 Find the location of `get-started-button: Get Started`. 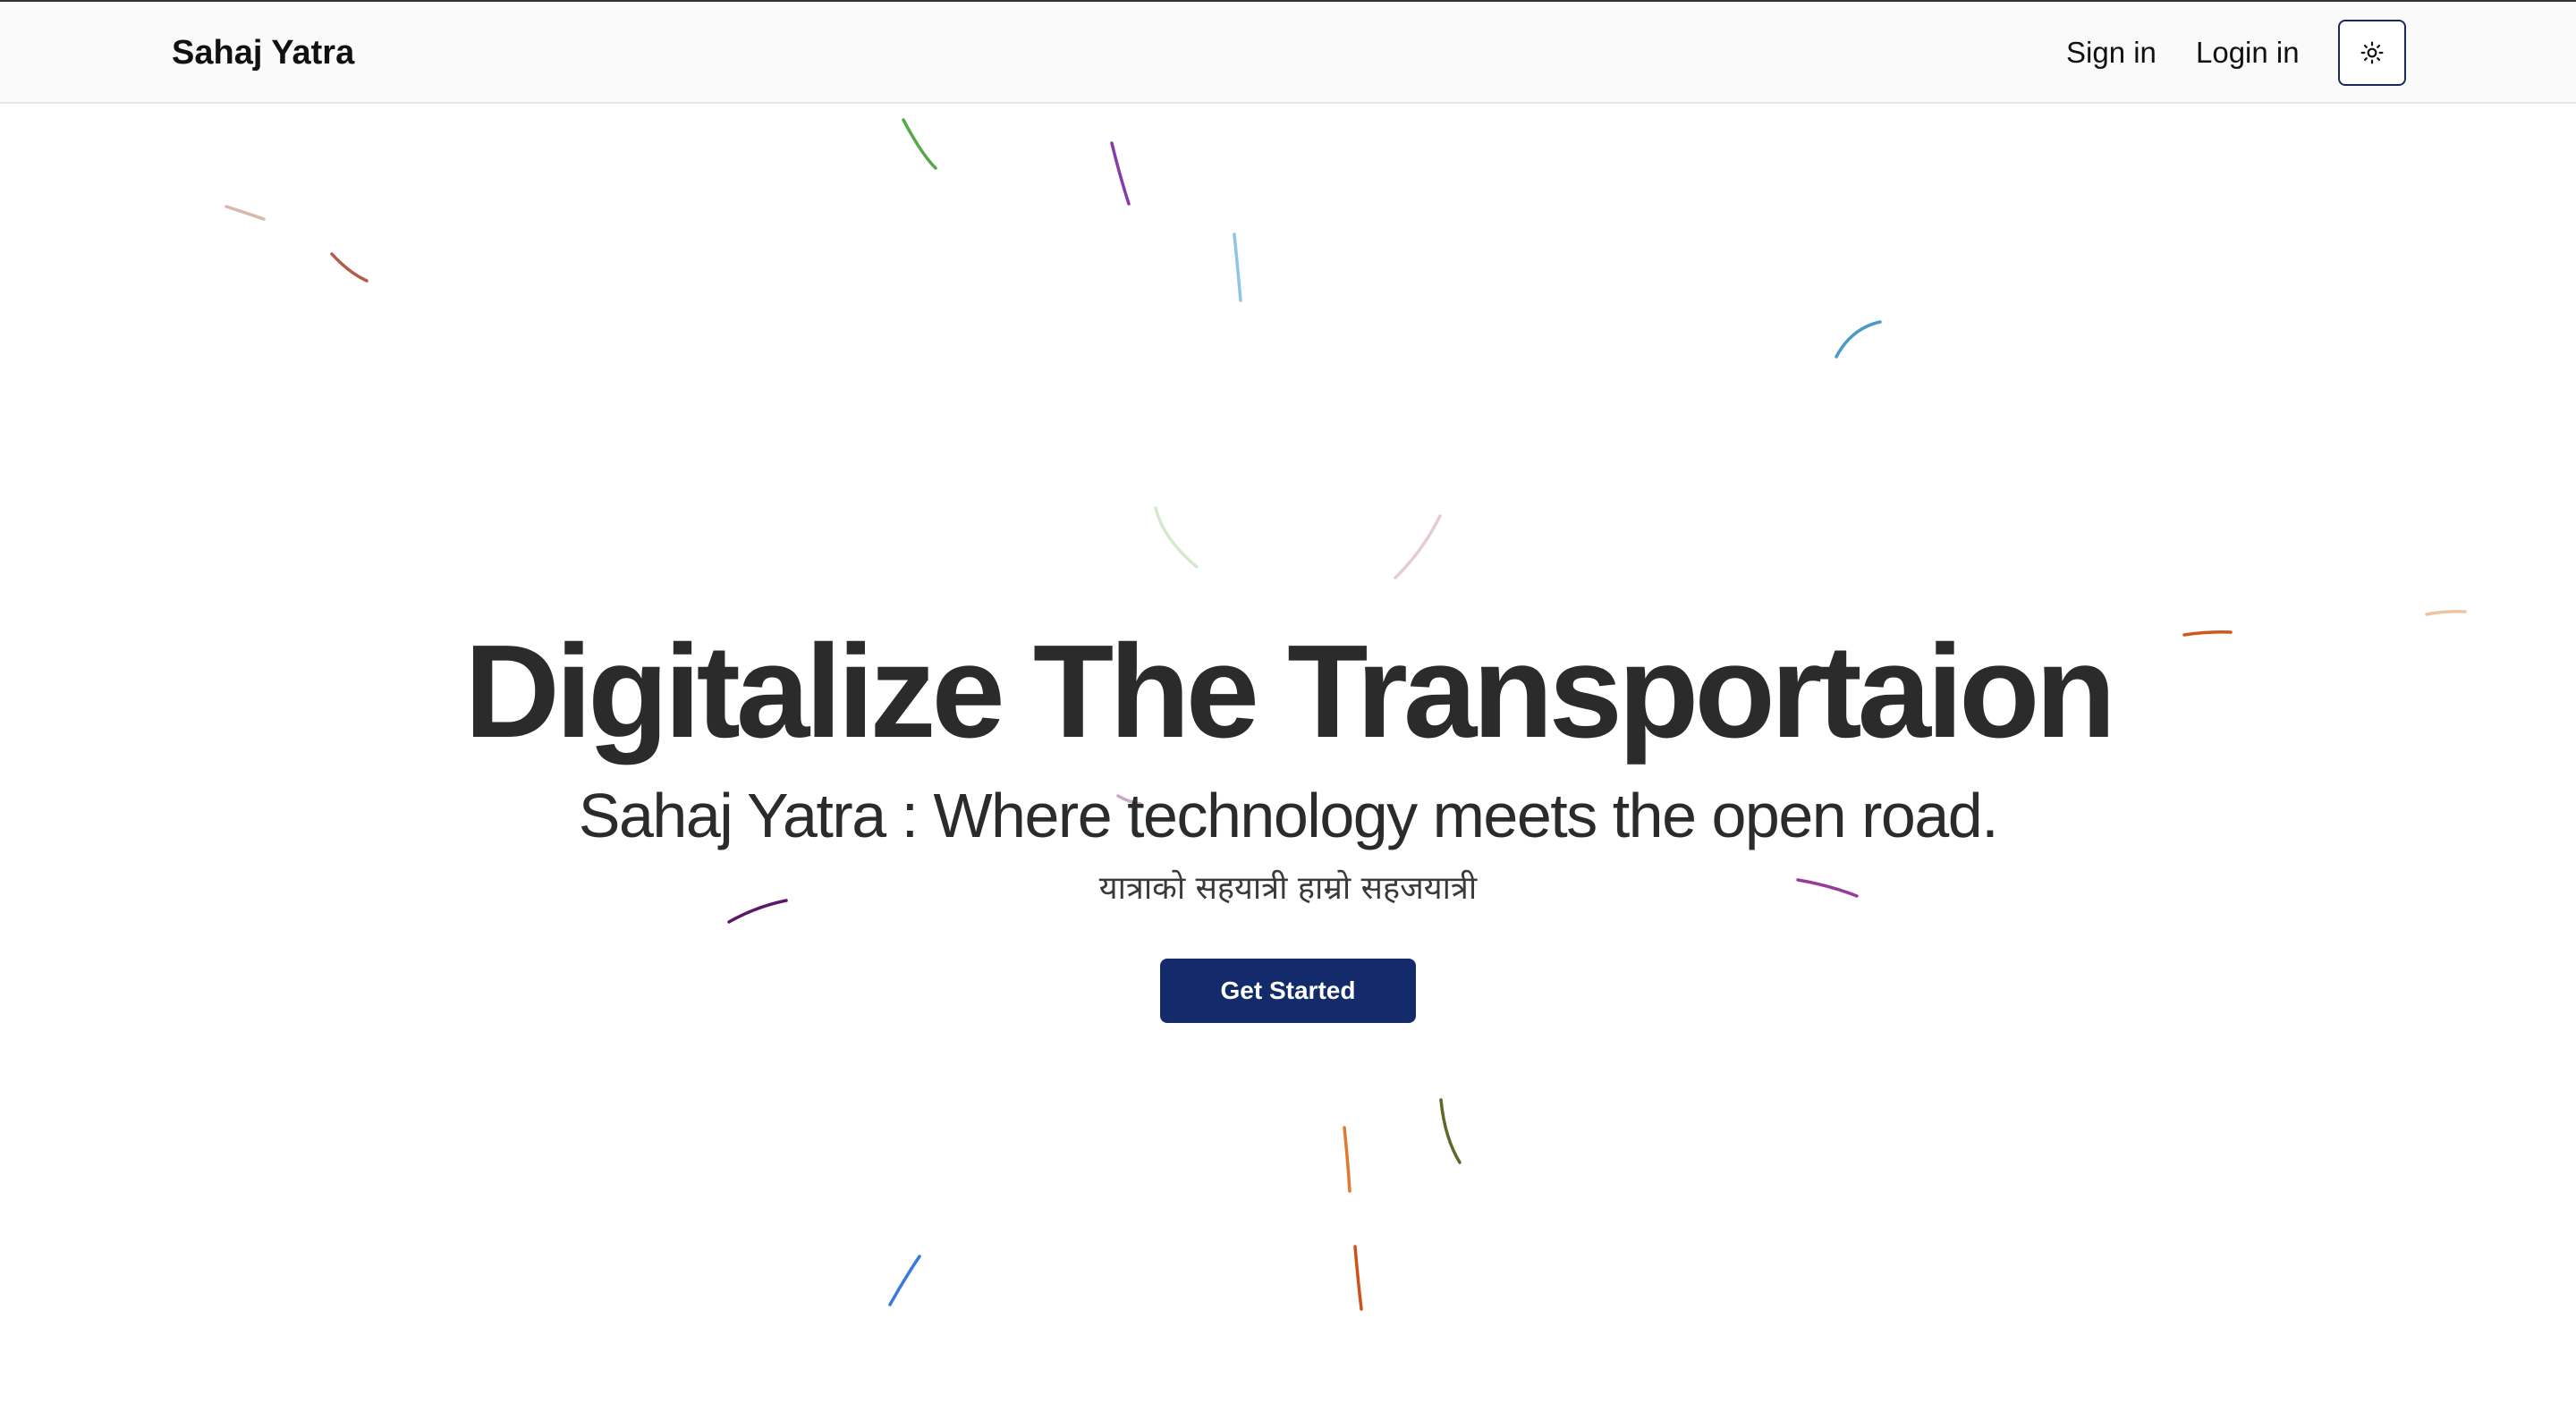

get-started-button: Get Started is located at coordinates (1288, 991).